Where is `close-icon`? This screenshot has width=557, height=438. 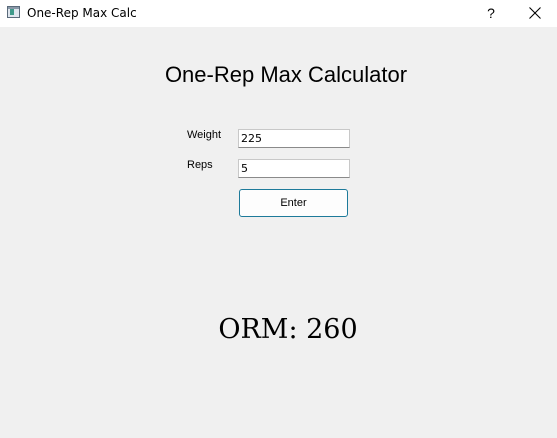 close-icon is located at coordinates (535, 13).